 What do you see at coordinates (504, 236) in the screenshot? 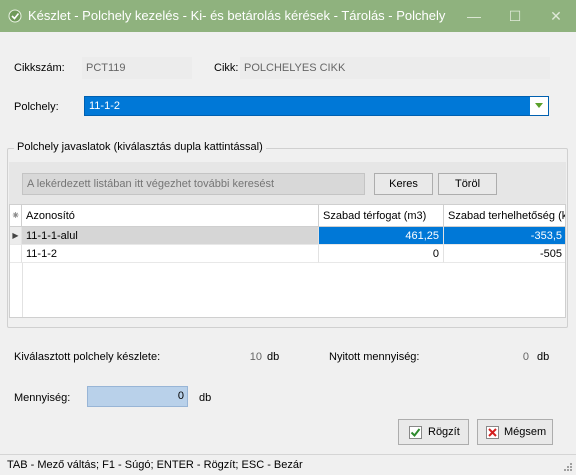
I see `cell-free-load: -353,5` at bounding box center [504, 236].